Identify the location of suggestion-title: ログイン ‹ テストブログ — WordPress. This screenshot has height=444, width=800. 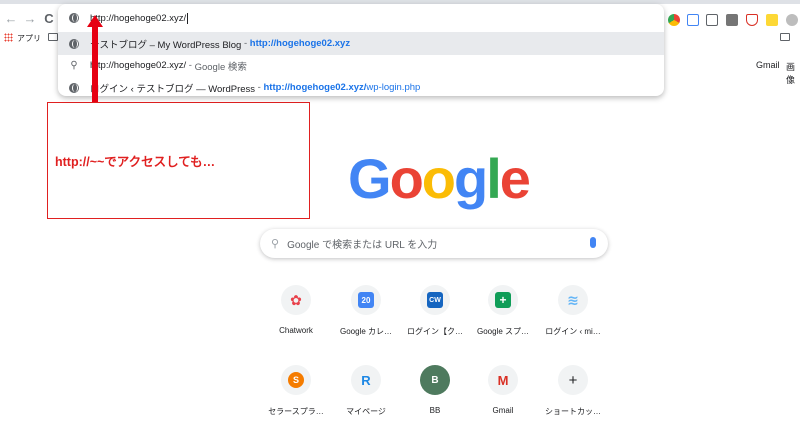
(173, 89).